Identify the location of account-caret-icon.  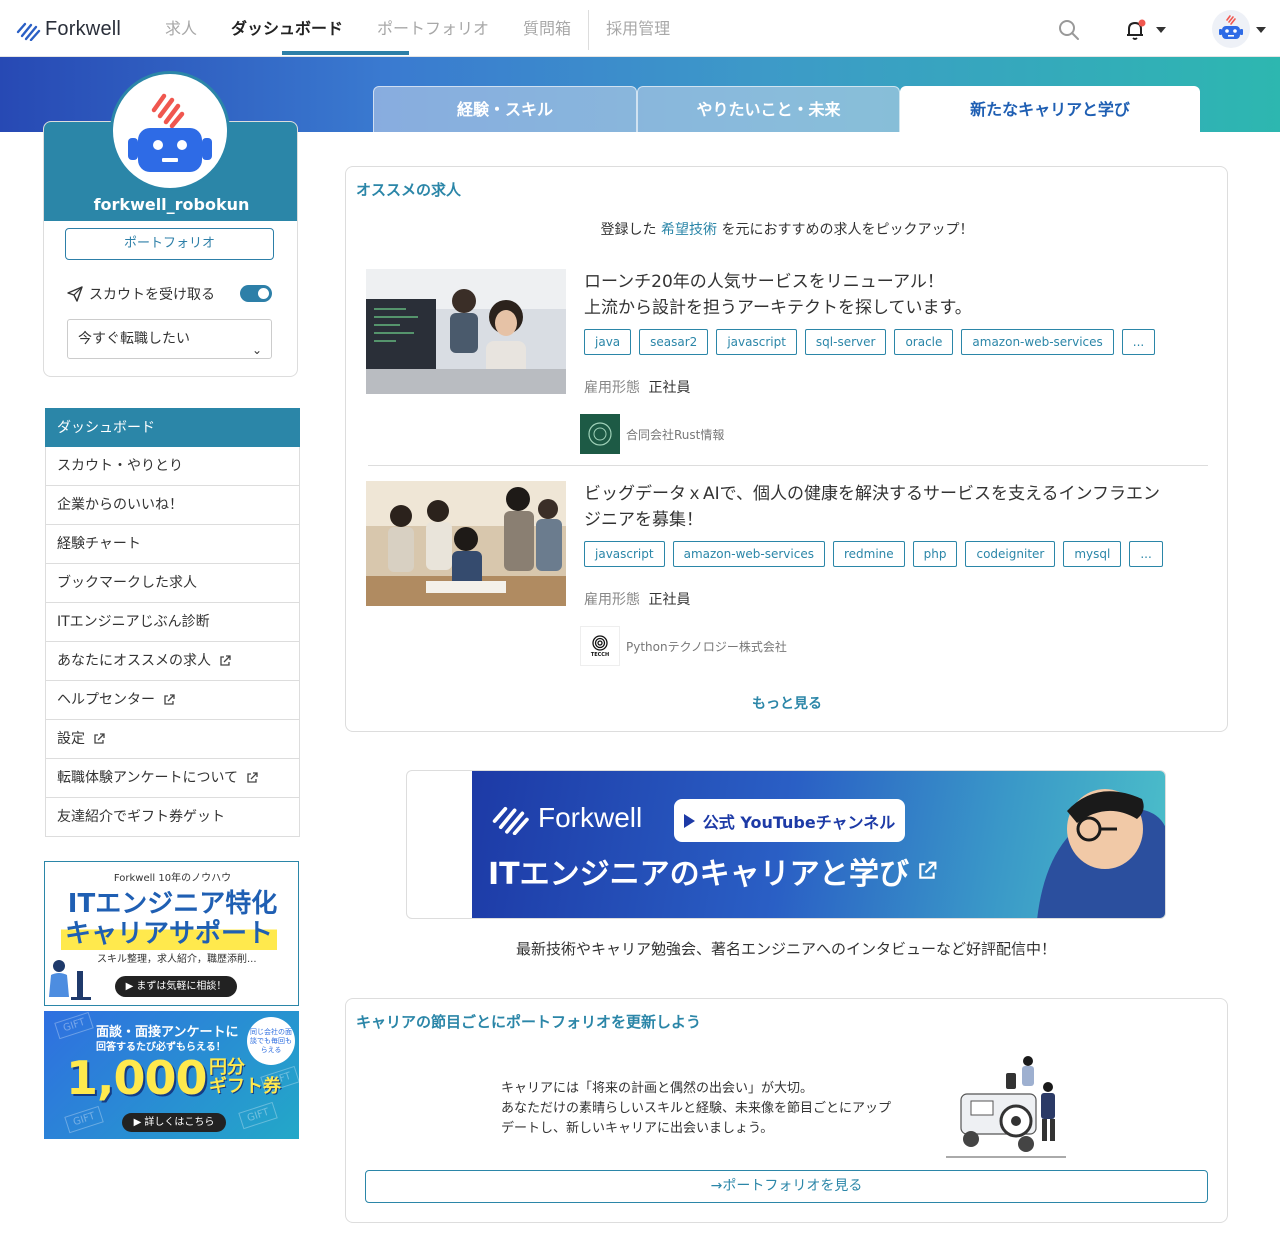
(1261, 30).